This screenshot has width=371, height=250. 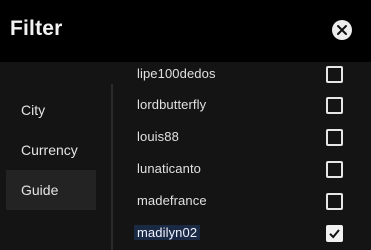 I want to click on close-icon, so click(x=342, y=30).